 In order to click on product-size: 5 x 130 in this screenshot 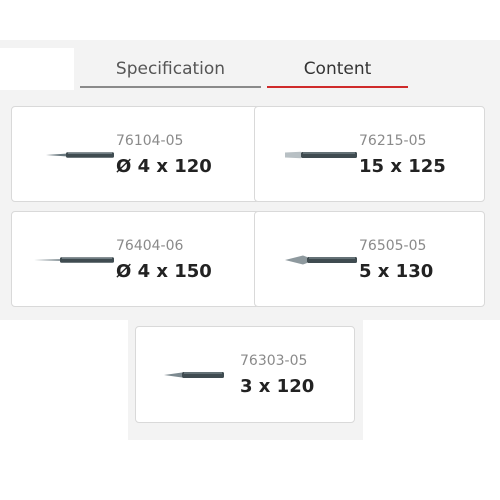, I will do `click(396, 271)`.